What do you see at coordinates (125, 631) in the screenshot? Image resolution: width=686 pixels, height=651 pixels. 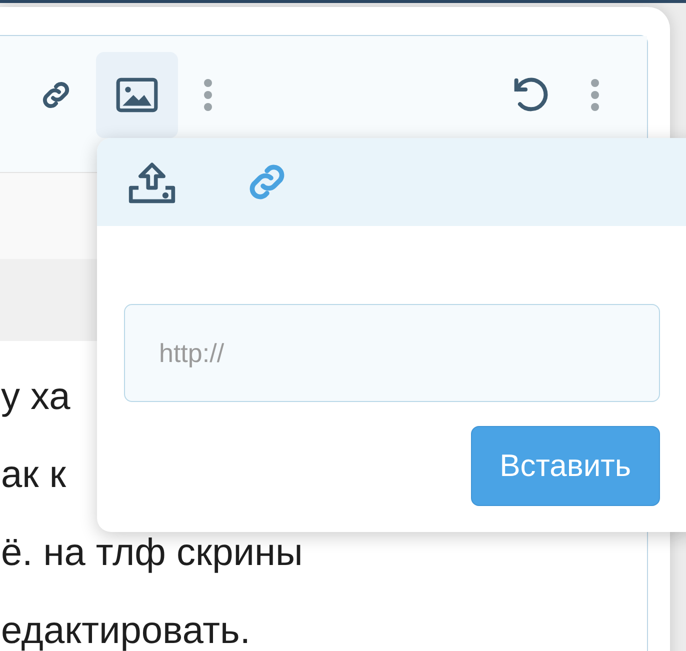 I see `text-line: едактировать.` at bounding box center [125, 631].